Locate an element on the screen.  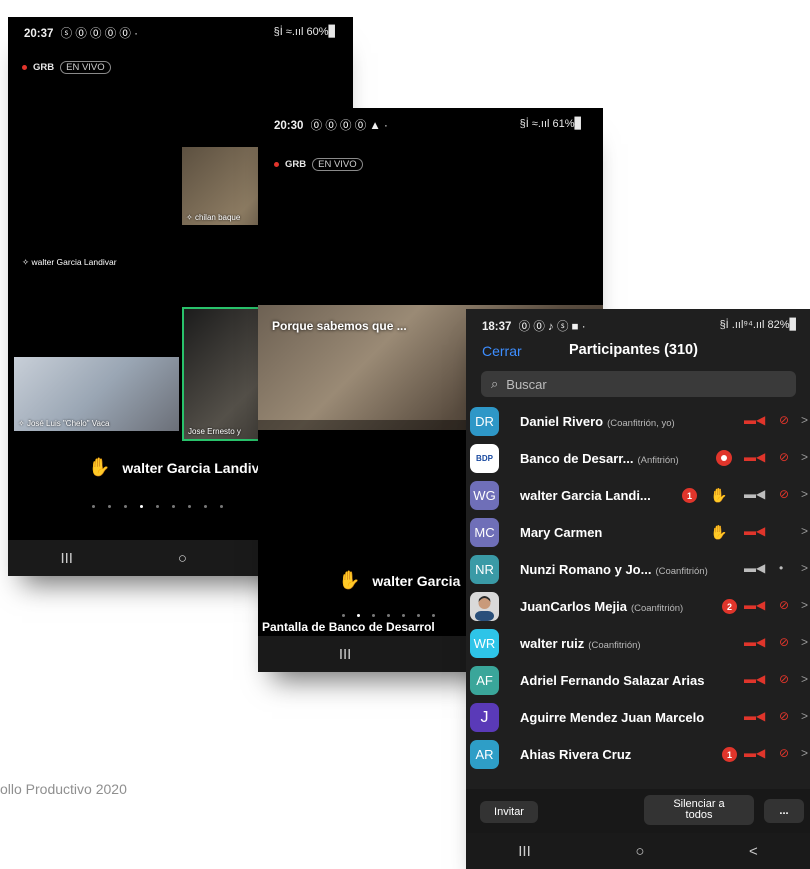
status-bar-left: 18:37 ⓪ ⓪ ♪ ⓢ ■ · is located at coordinates (534, 326).